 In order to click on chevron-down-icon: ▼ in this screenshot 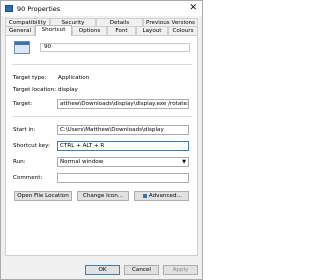, I will do `click(184, 162)`.